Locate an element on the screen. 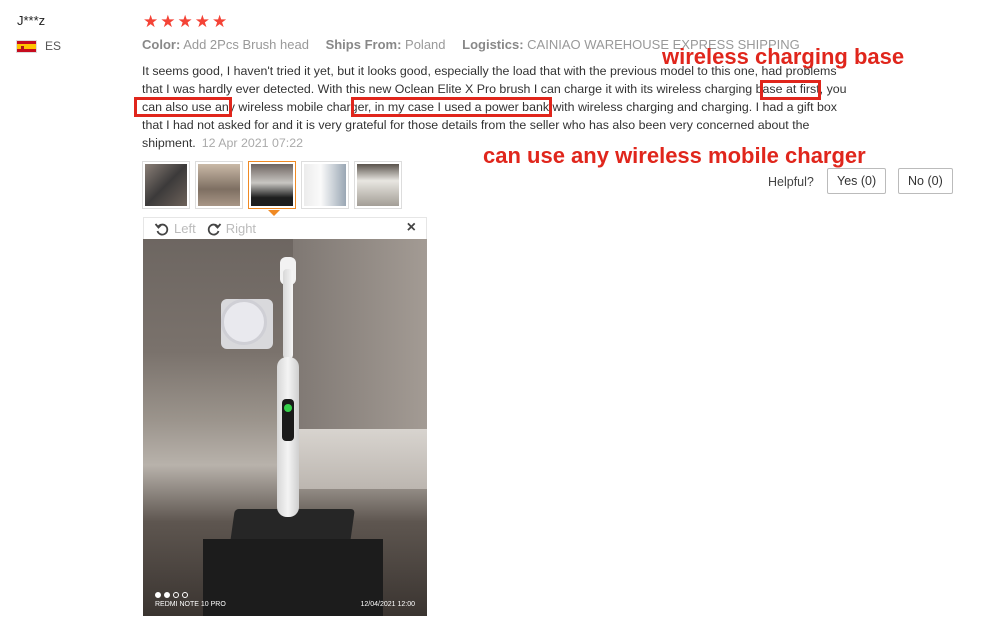  photo-powerbank is located at coordinates (293, 577).